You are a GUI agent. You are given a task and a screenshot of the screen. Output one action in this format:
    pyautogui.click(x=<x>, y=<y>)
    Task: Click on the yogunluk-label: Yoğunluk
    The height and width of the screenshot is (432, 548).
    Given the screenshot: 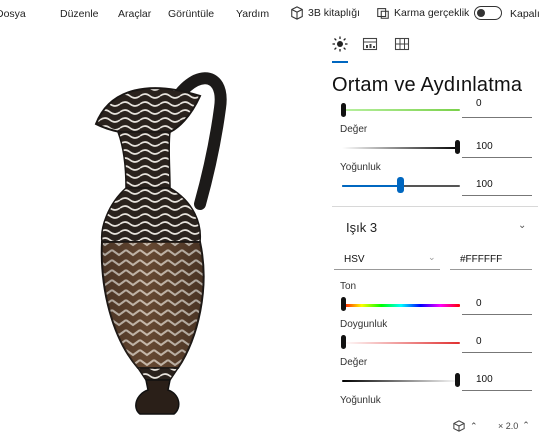 What is the action you would take?
    pyautogui.click(x=360, y=167)
    